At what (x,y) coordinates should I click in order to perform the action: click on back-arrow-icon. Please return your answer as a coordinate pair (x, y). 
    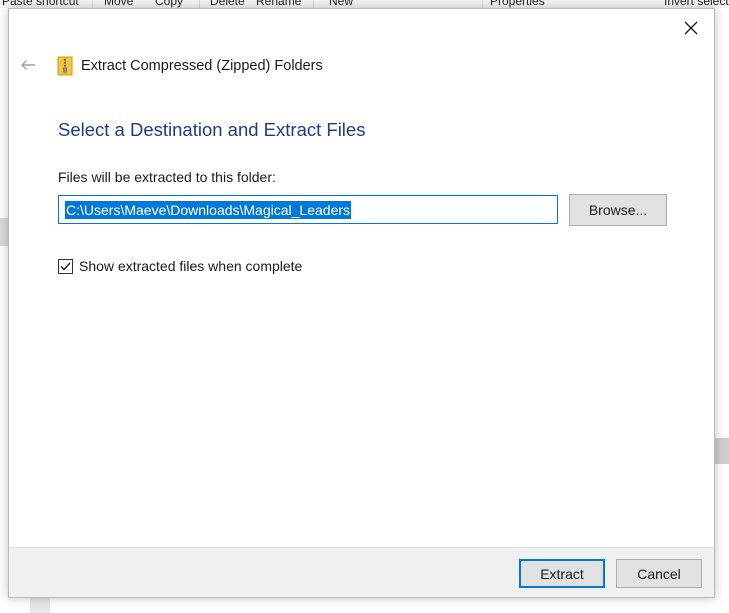
    Looking at the image, I should click on (28, 65).